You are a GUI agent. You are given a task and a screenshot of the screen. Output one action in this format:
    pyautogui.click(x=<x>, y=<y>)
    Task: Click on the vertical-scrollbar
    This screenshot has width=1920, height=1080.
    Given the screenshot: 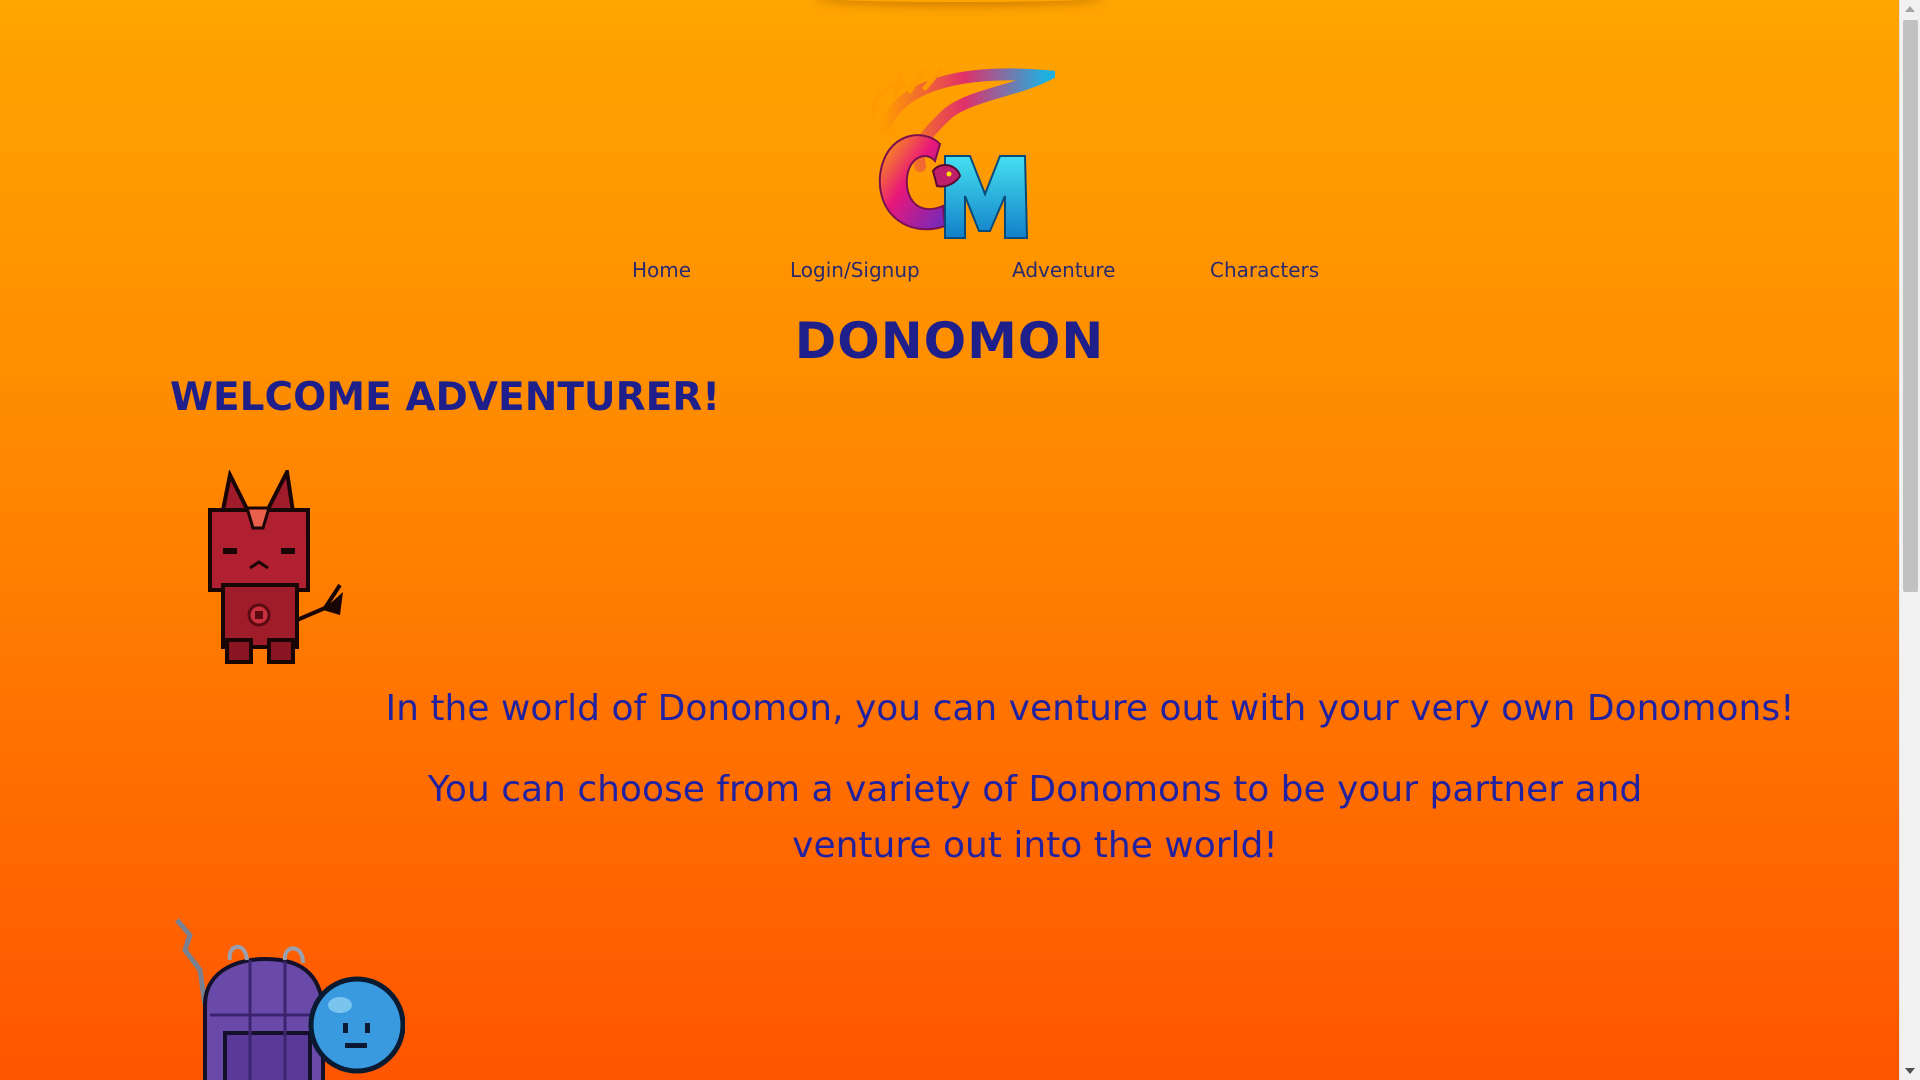 What is the action you would take?
    pyautogui.click(x=1909, y=540)
    